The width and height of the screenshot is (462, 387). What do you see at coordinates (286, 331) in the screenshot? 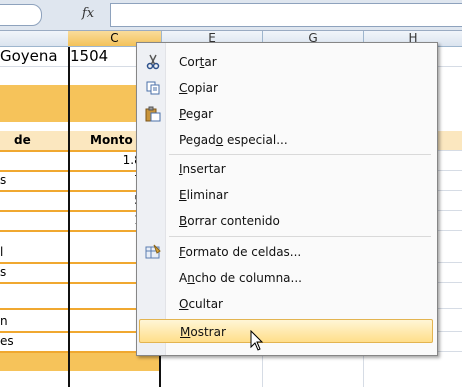
I see `menu-item-mostrar: Mostrar` at bounding box center [286, 331].